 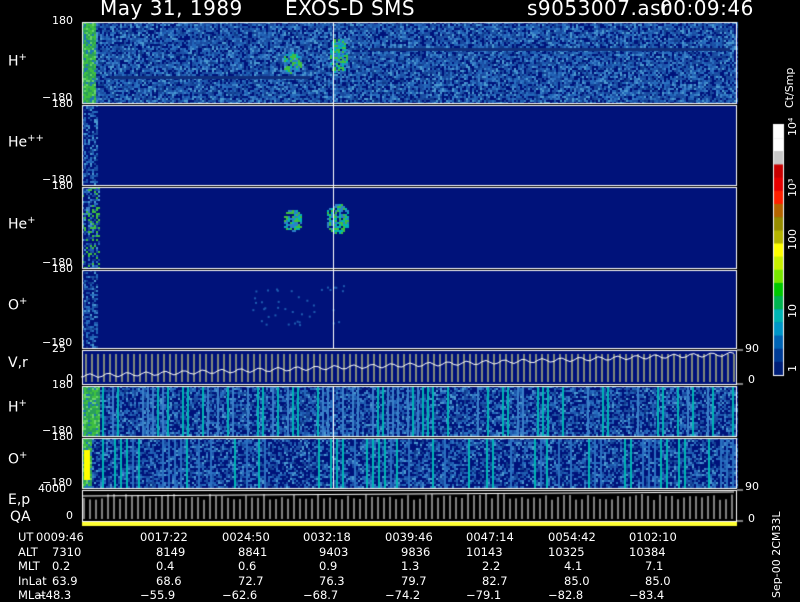 What do you see at coordinates (327, 537) in the screenshot?
I see `ut-cell: 0032:18` at bounding box center [327, 537].